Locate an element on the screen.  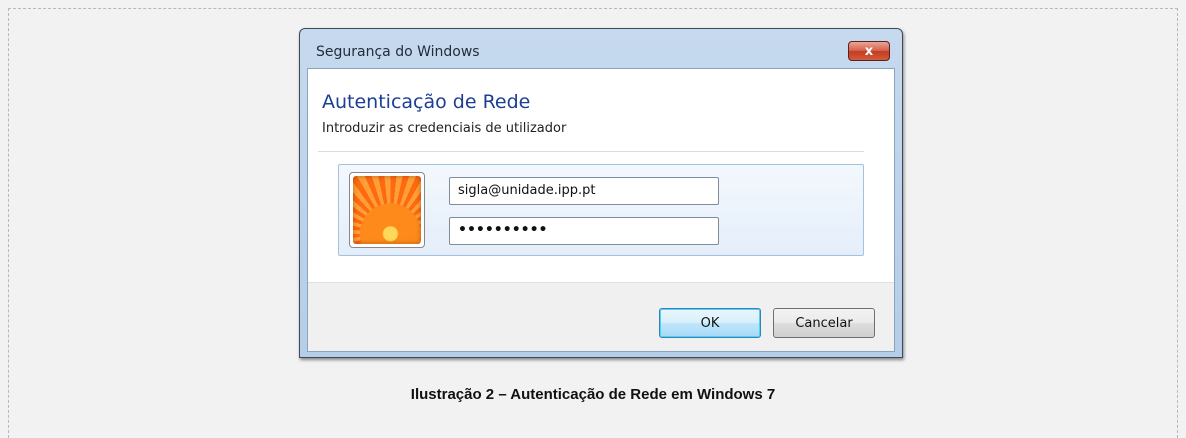
username-field: sigla@unidade.ipp.pt is located at coordinates (584, 191).